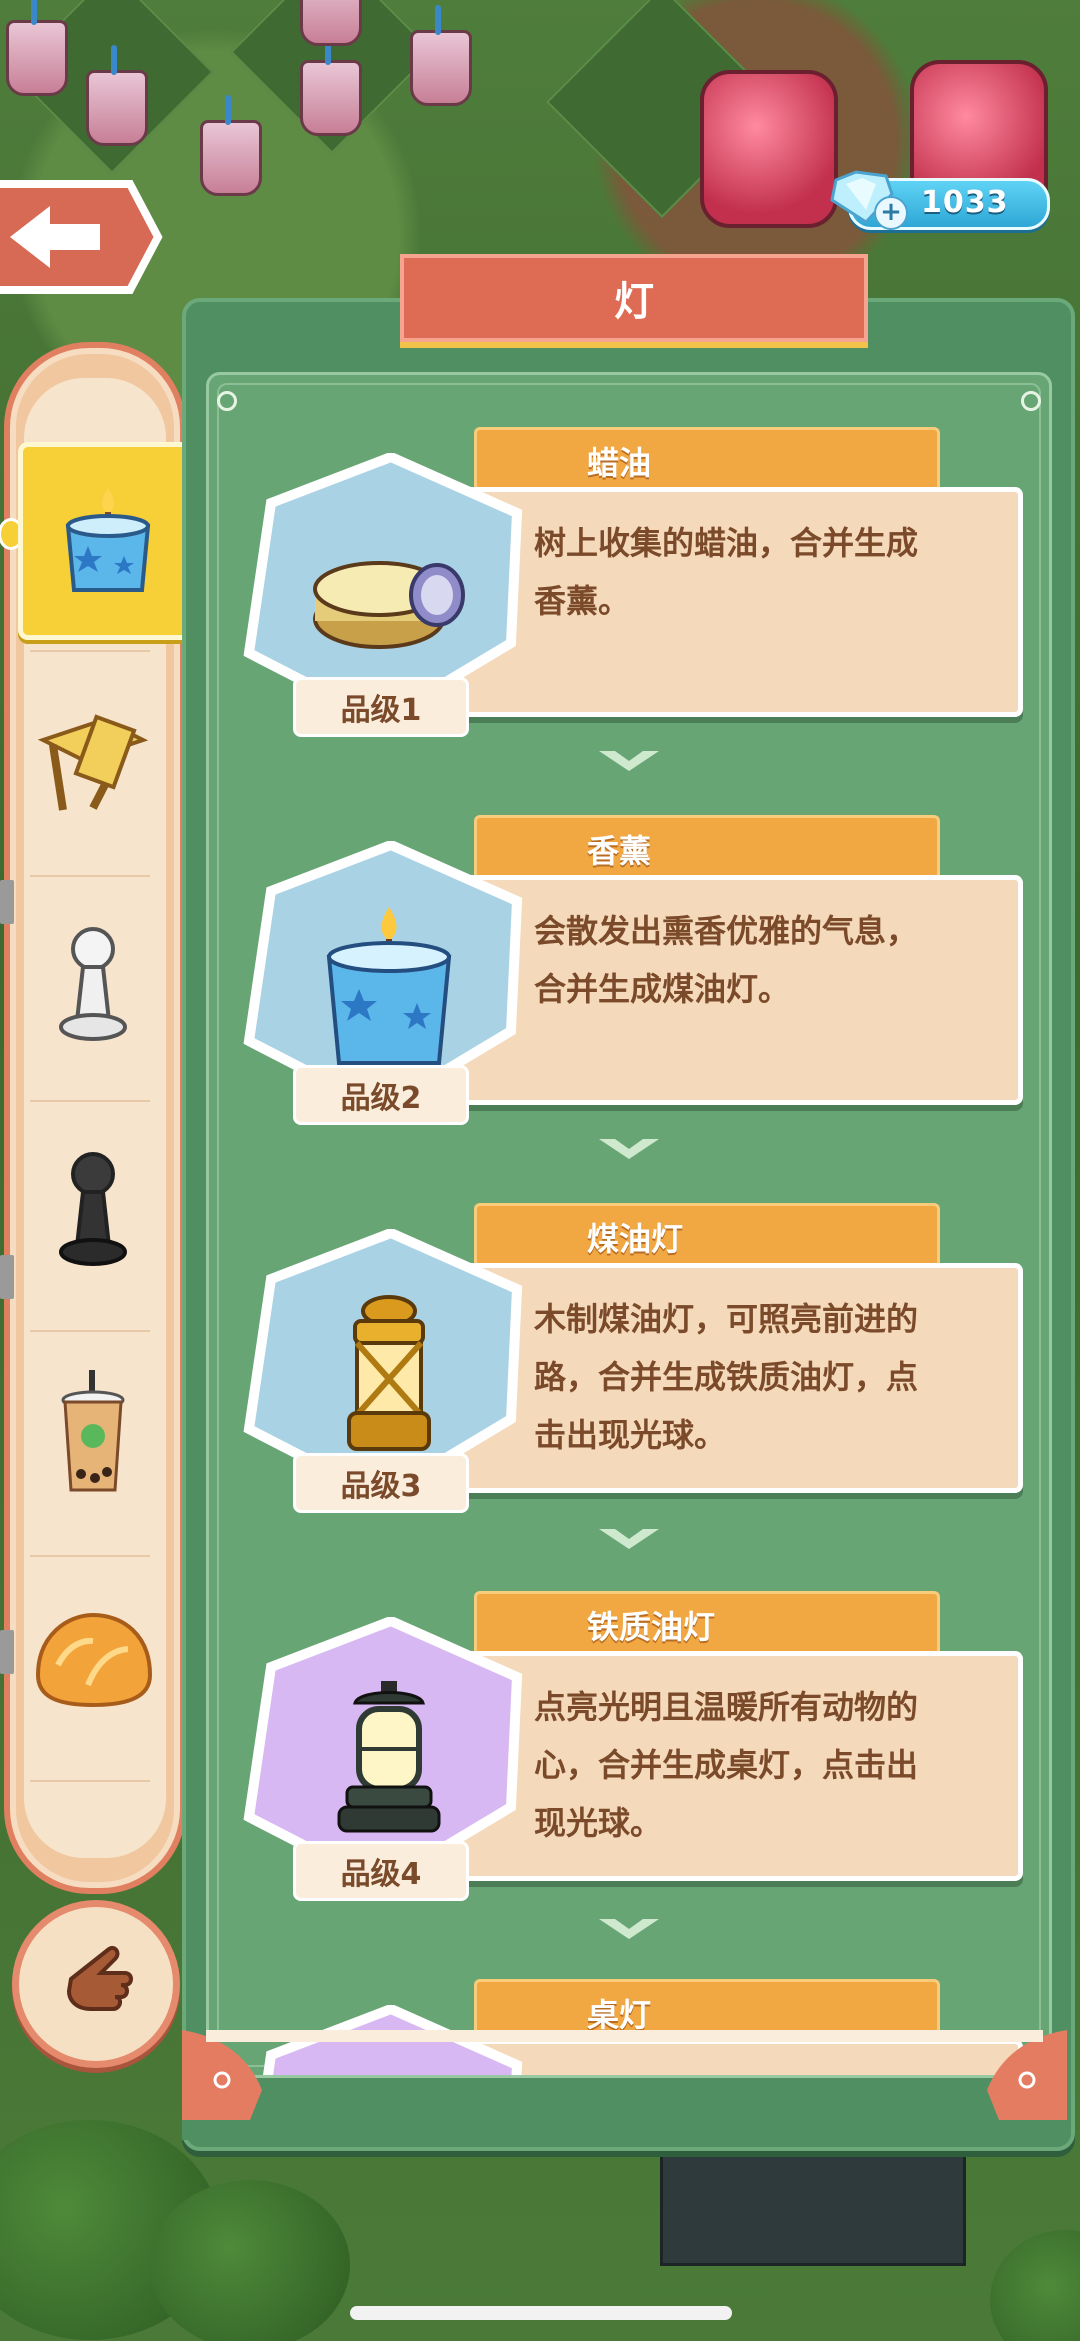 Image resolution: width=1080 pixels, height=2341 pixels. I want to click on rail-item-bubble-tea, so click(93, 1435).